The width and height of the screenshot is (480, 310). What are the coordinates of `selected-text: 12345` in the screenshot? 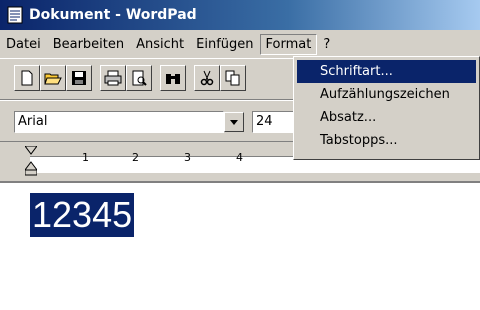 It's located at (82, 215).